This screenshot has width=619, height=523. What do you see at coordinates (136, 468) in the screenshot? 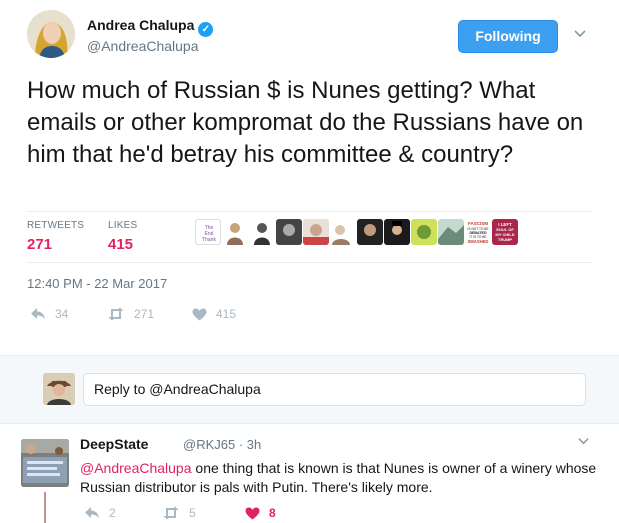
I see `reply-mention-link: @AndreaChalupa` at bounding box center [136, 468].